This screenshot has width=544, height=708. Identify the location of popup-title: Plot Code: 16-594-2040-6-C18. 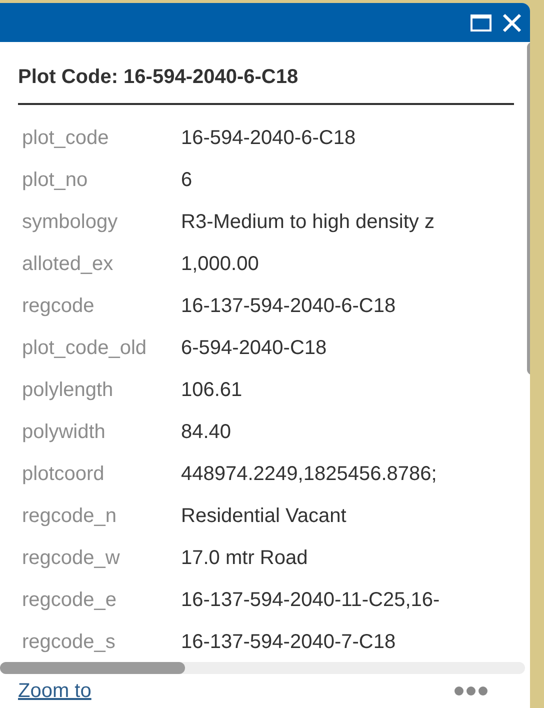
(159, 77).